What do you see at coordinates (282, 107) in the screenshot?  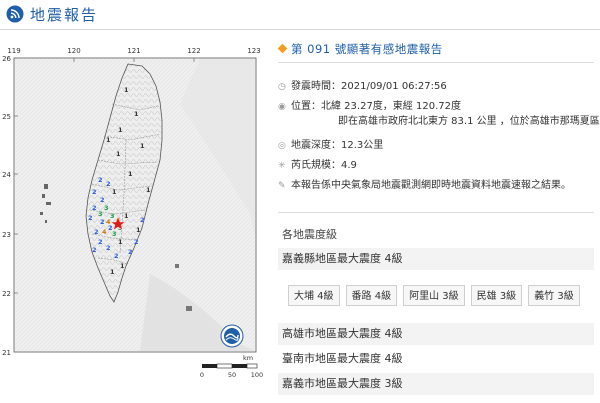 I see `location-pin-icon: ◉` at bounding box center [282, 107].